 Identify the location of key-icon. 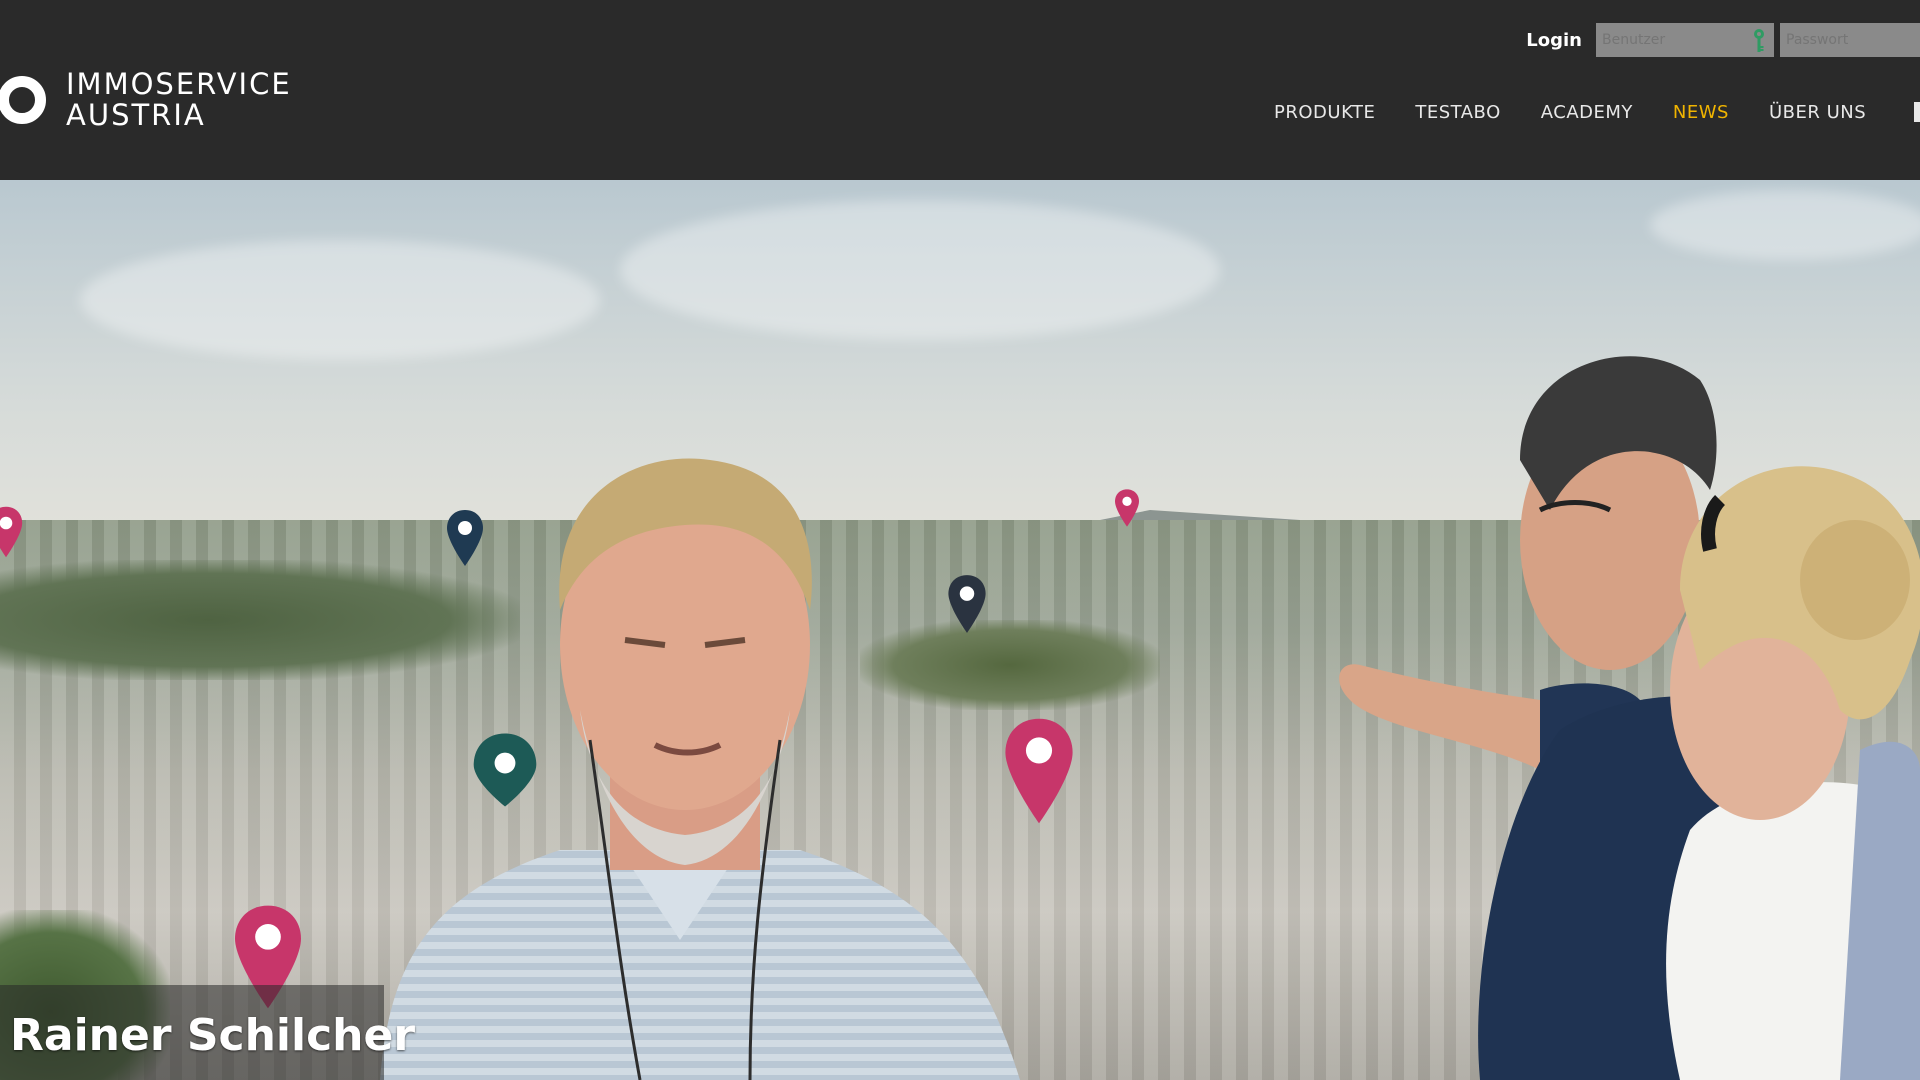
(1759, 41).